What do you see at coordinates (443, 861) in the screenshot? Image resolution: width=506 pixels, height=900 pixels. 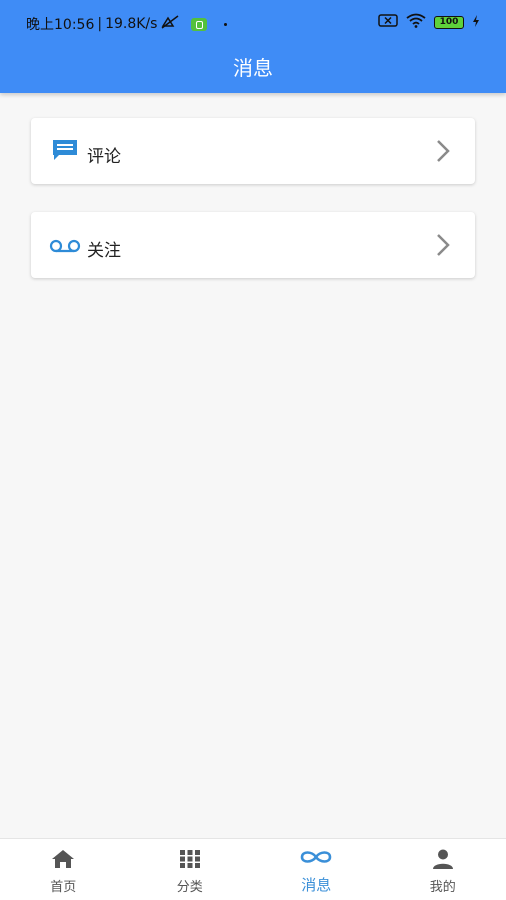 I see `person-icon` at bounding box center [443, 861].